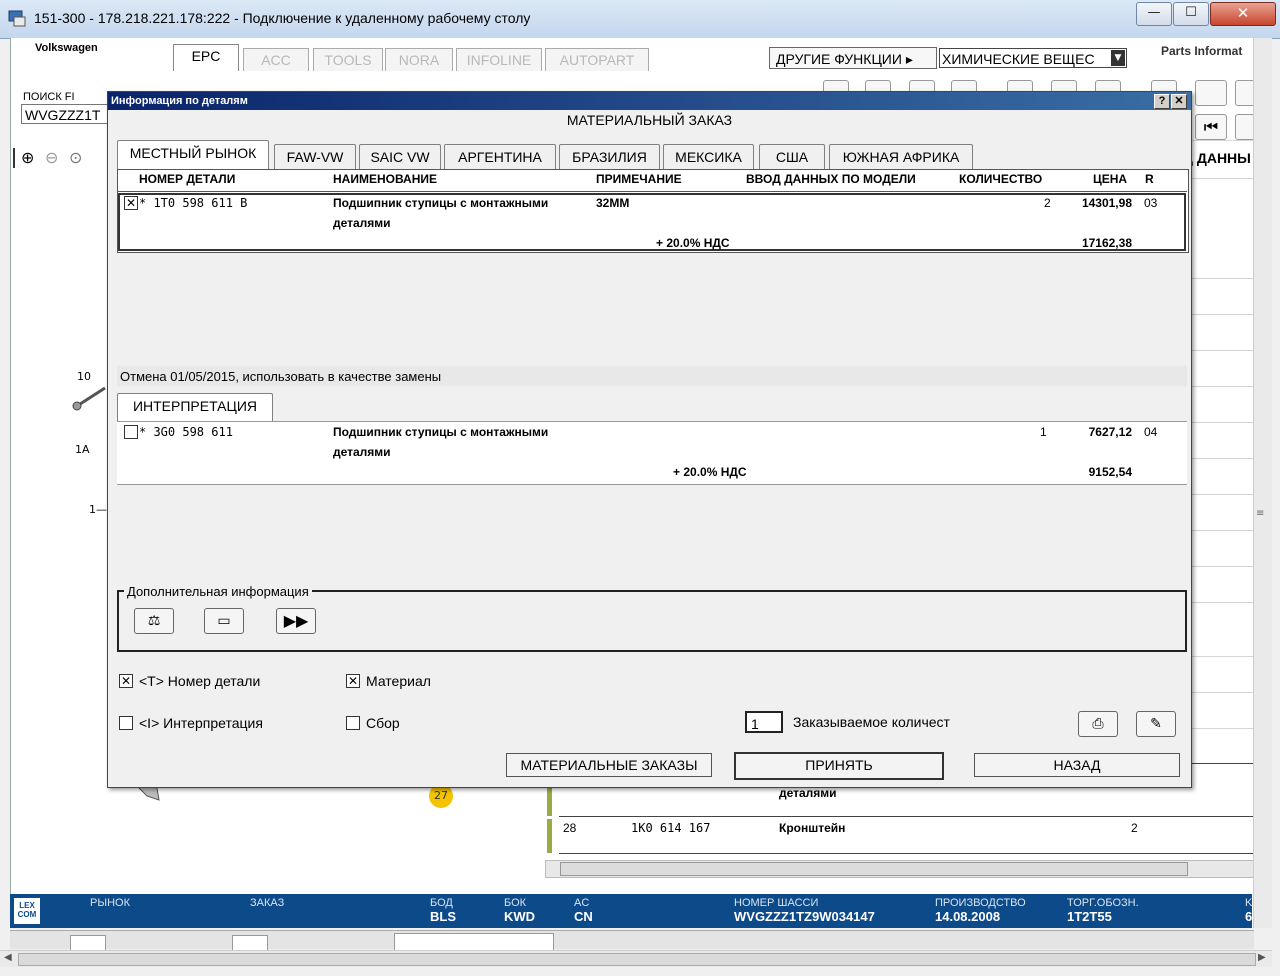 This screenshot has width=1280, height=976. I want to click on row1-checkbox: ✕, so click(131, 203).